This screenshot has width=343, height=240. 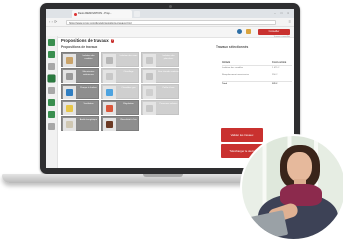 What do you see at coordinates (128, 72) in the screenshot?
I see `card-label: Chauffage` at bounding box center [128, 72].